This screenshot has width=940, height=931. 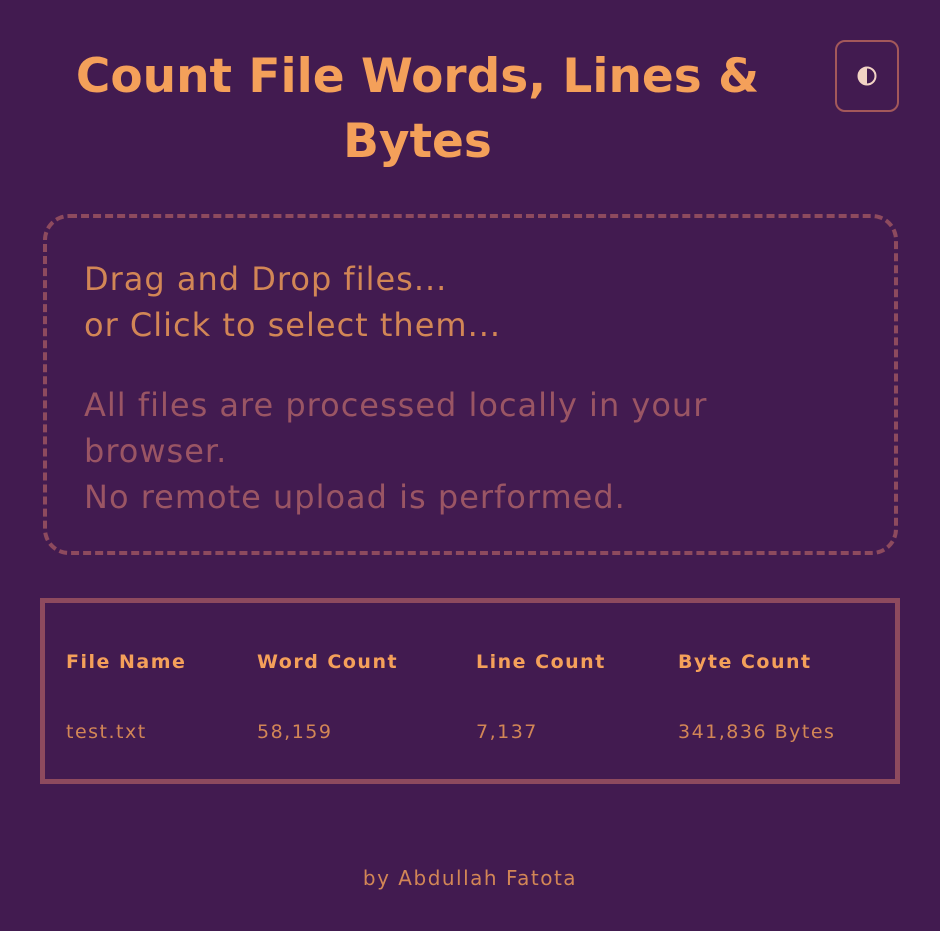 I want to click on cell-line-count: 7,137, so click(x=507, y=732).